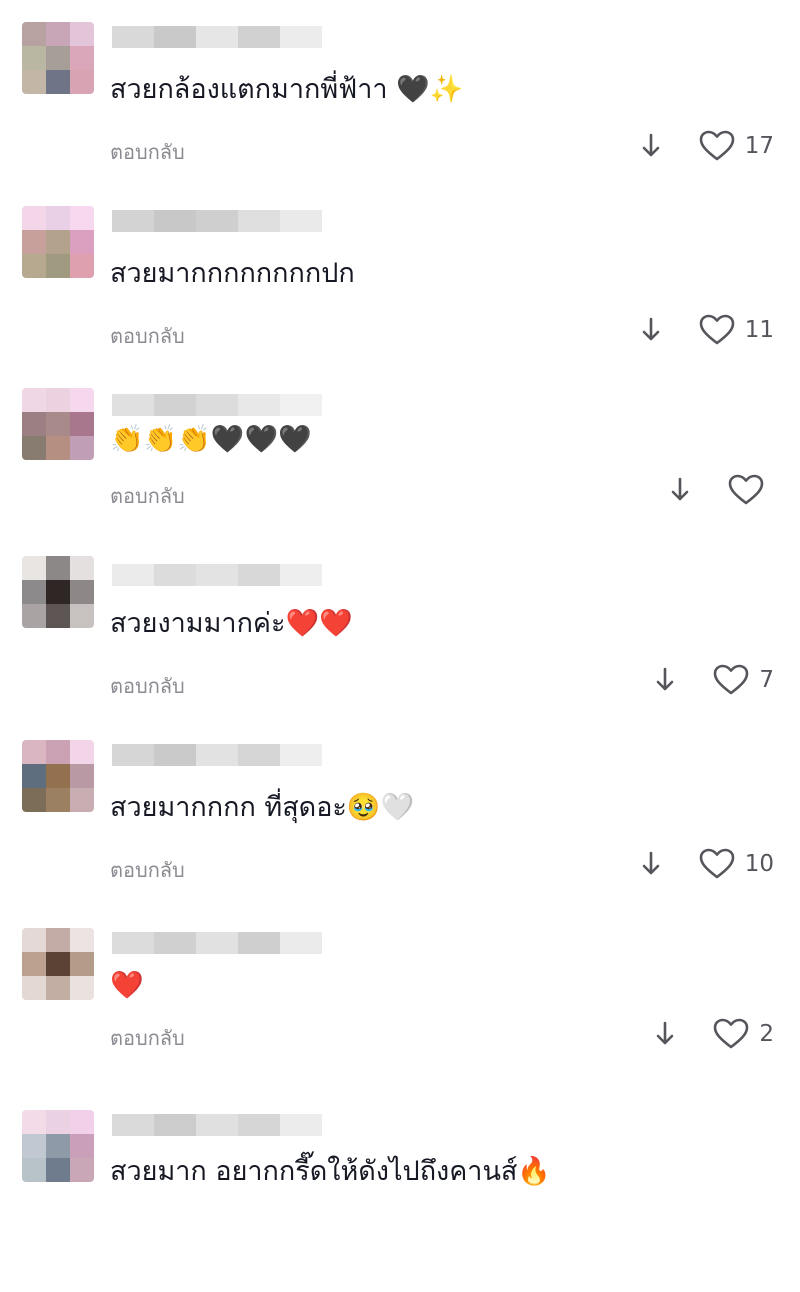 This screenshot has width=800, height=1292. I want to click on comment-text: สวยมากกกก ที่สุดอะ🥹🤍, so click(262, 807).